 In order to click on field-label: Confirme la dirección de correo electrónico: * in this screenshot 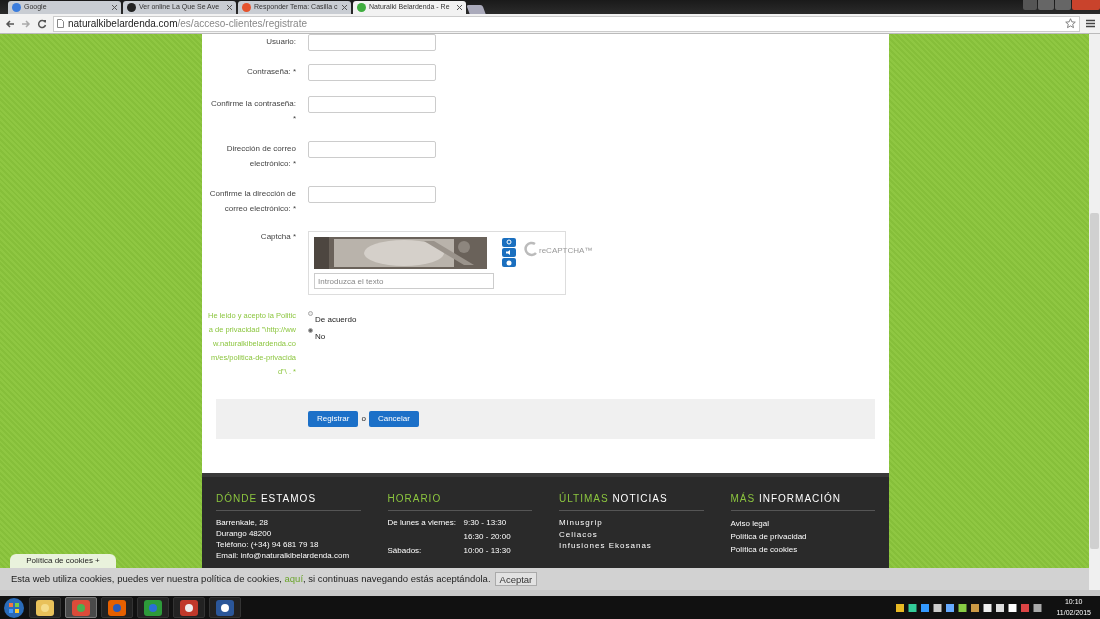, I will do `click(252, 201)`.